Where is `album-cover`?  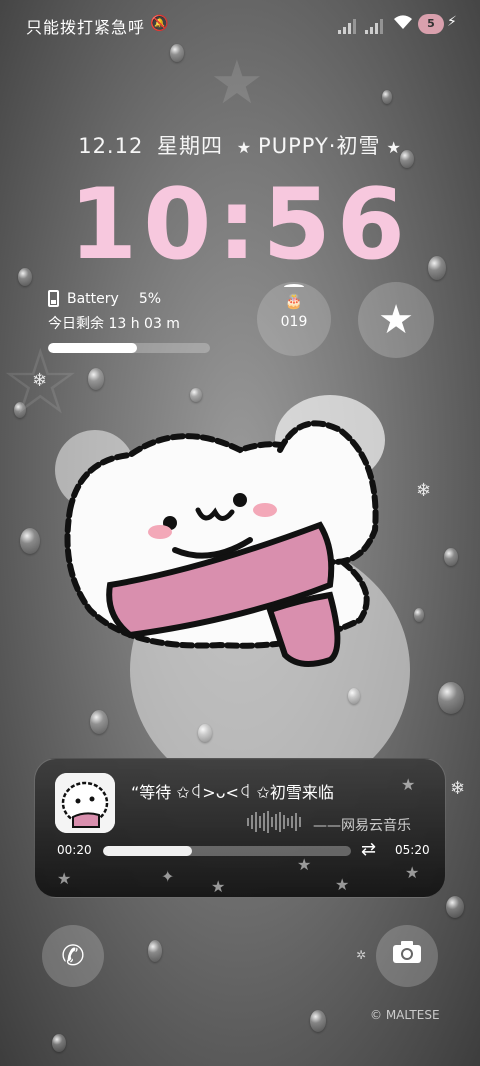
album-cover is located at coordinates (85, 803).